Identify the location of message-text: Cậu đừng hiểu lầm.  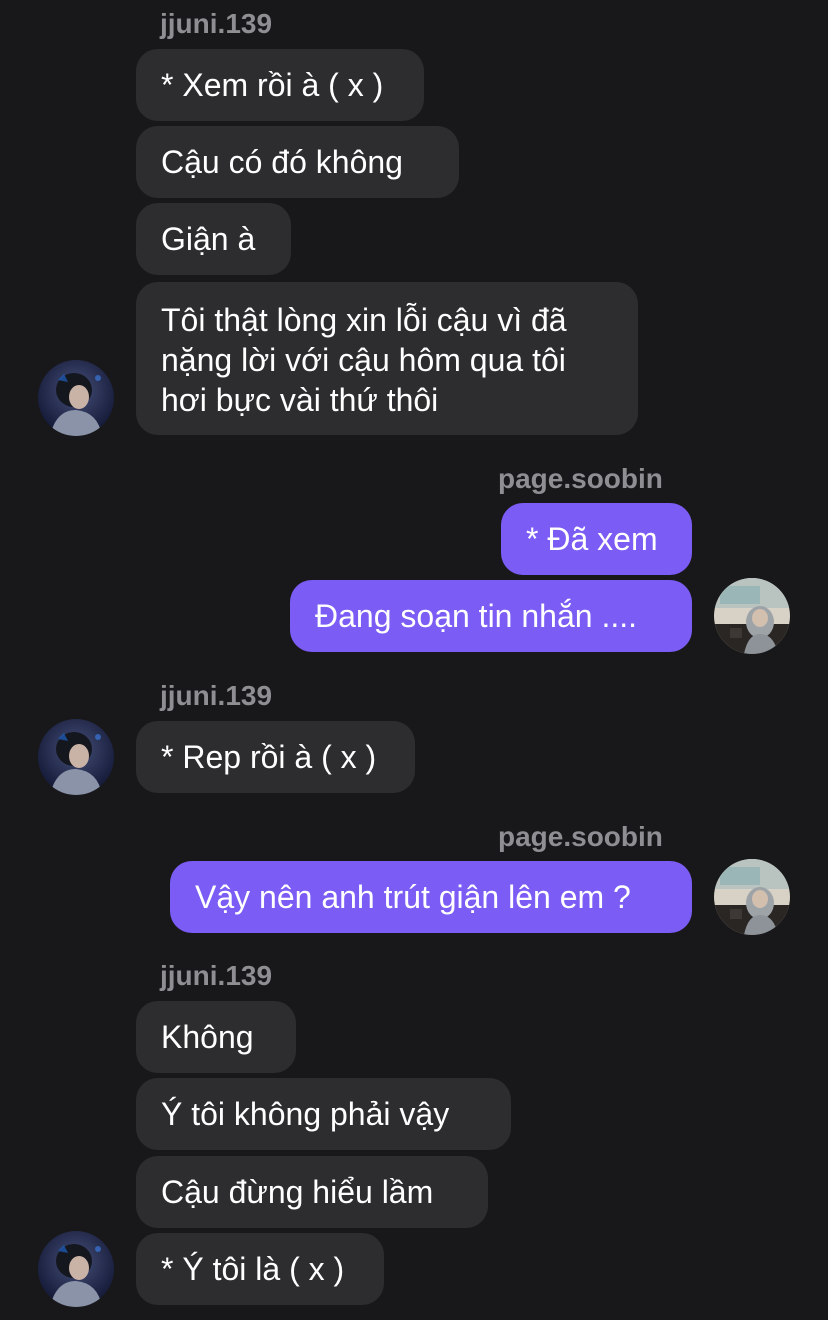
(297, 1192).